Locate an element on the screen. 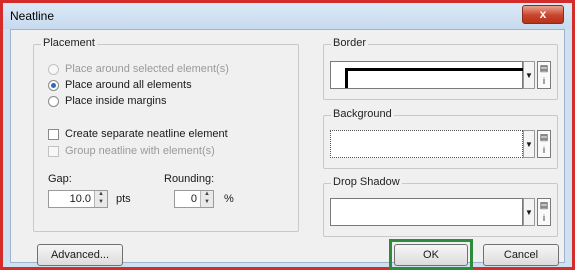 This screenshot has height=278, width=581. background-group: Background ▼ ▤ i is located at coordinates (440, 138).